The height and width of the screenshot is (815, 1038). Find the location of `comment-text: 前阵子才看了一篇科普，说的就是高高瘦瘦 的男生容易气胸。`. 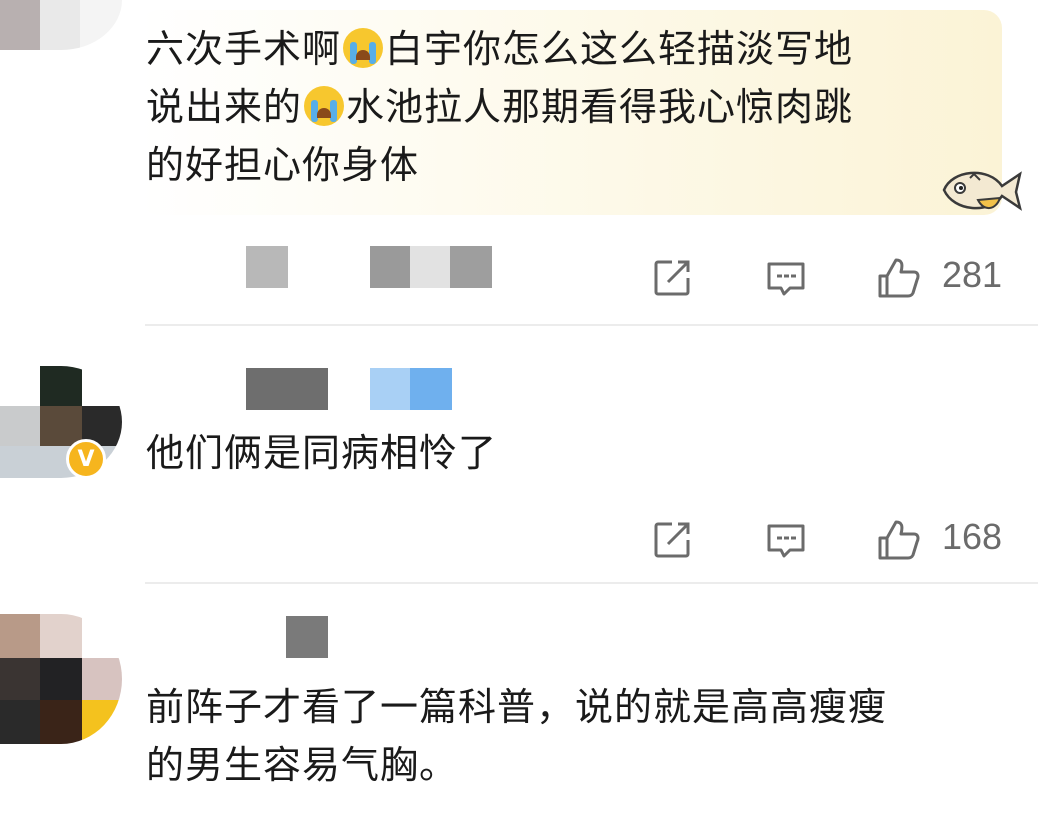

comment-text: 前阵子才看了一篇科普，说的就是高高瘦瘦 的男生容易气胸。 is located at coordinates (517, 736).